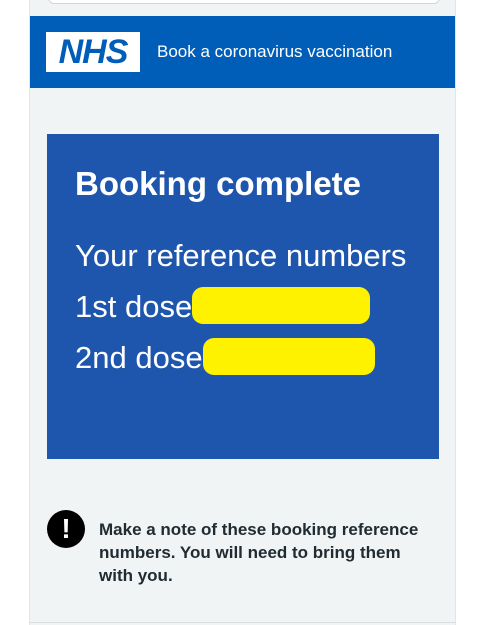 The height and width of the screenshot is (625, 481). Describe the element at coordinates (241, 255) in the screenshot. I see `reference-numbers-heading: Your reference numbers` at that location.